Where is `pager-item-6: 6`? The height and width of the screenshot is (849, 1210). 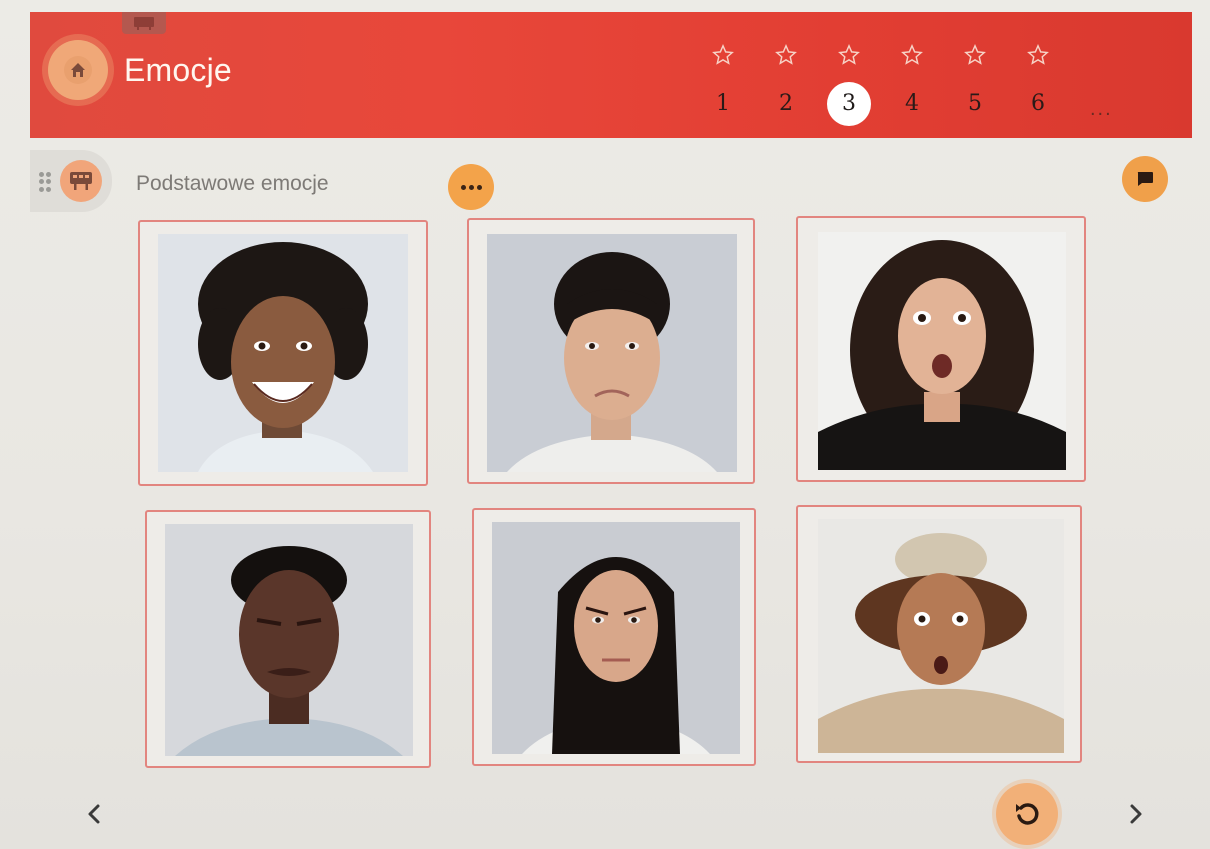
pager-item-6: 6 is located at coordinates (1038, 87).